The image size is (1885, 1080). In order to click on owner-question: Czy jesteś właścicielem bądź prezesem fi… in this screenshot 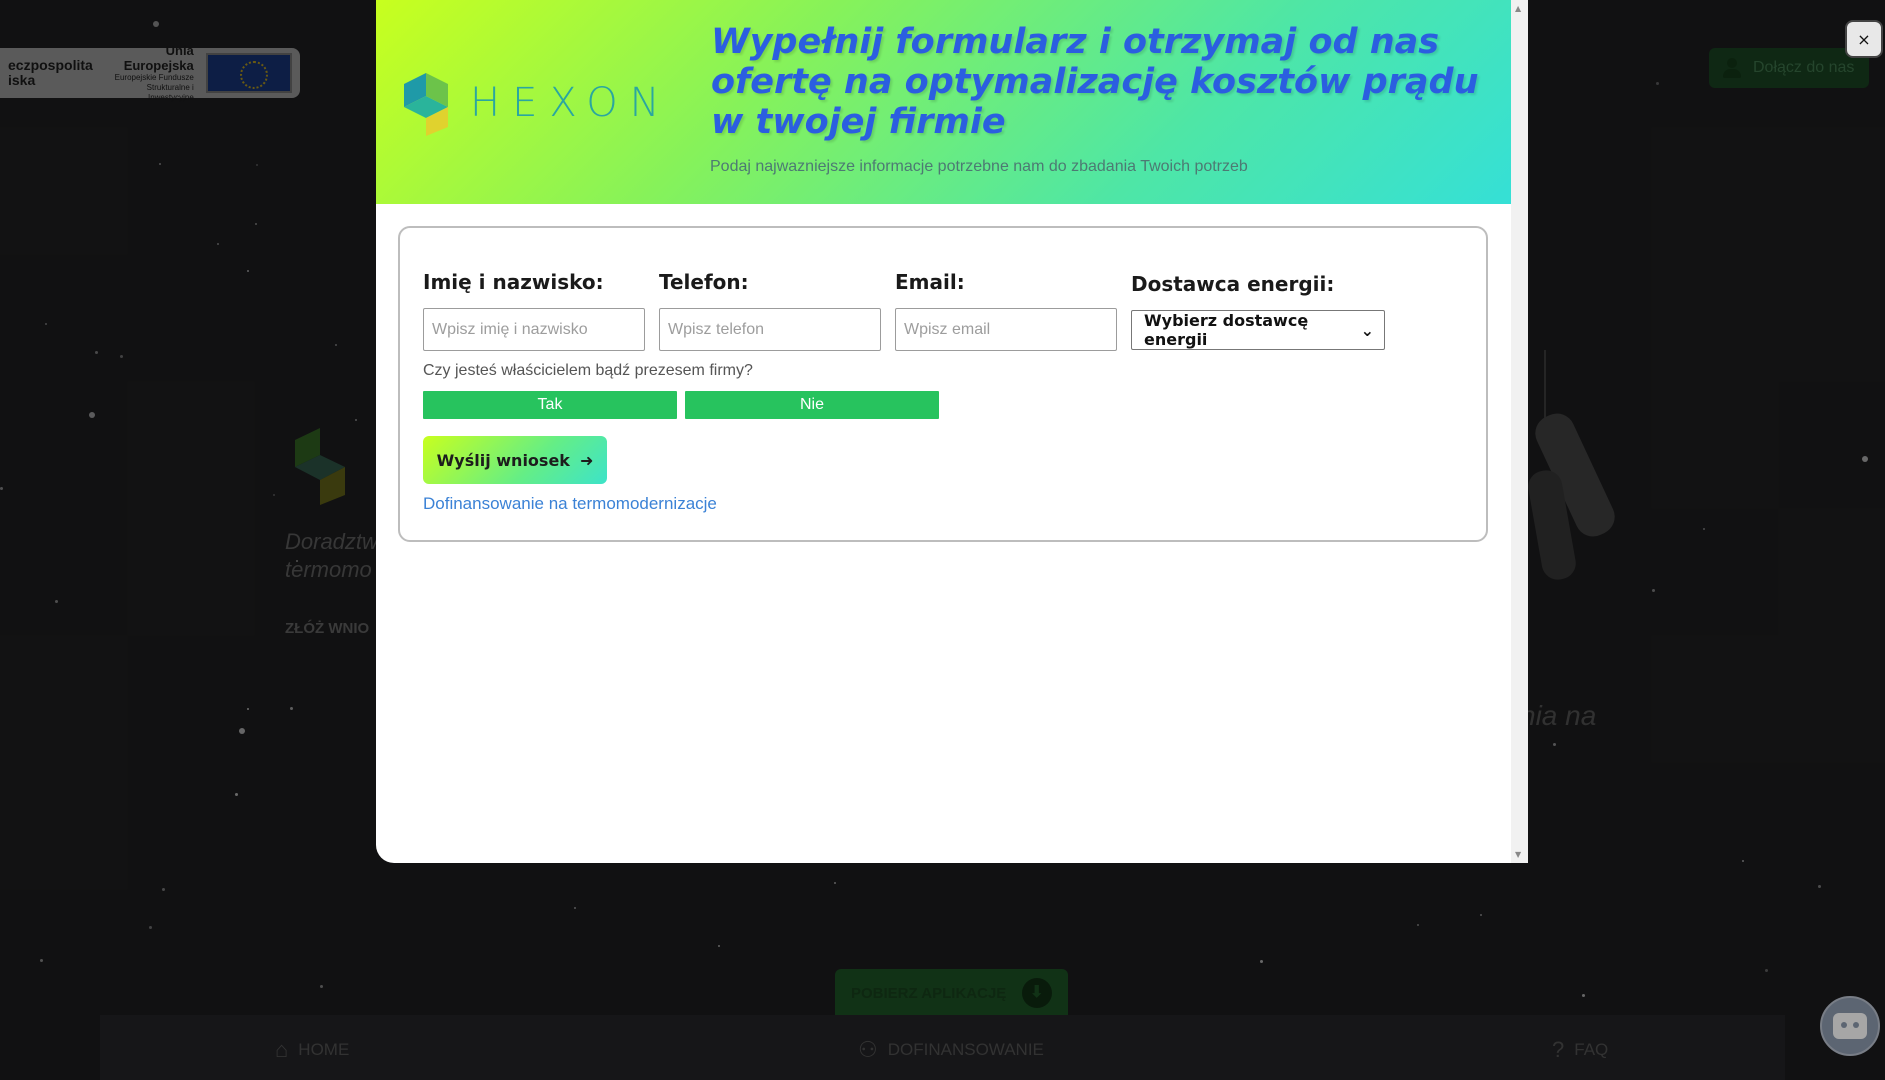, I will do `click(588, 370)`.